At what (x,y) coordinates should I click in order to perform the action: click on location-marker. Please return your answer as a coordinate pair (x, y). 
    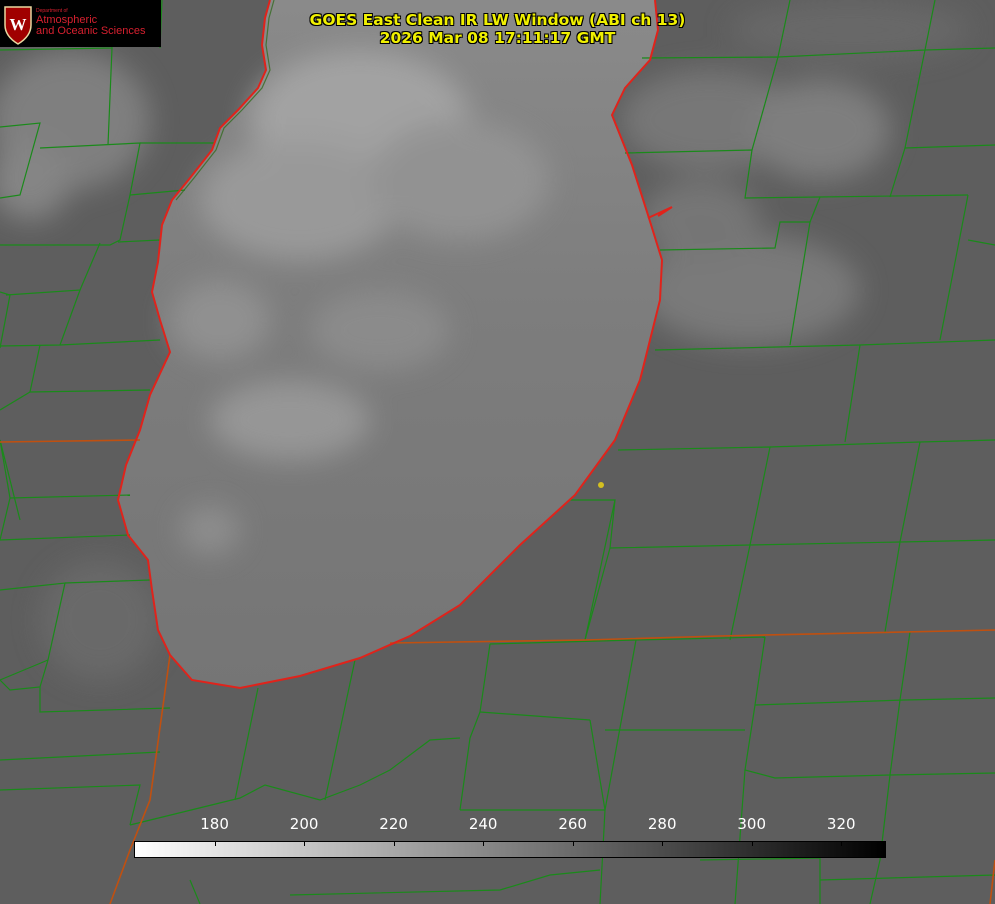
    Looking at the image, I should click on (601, 485).